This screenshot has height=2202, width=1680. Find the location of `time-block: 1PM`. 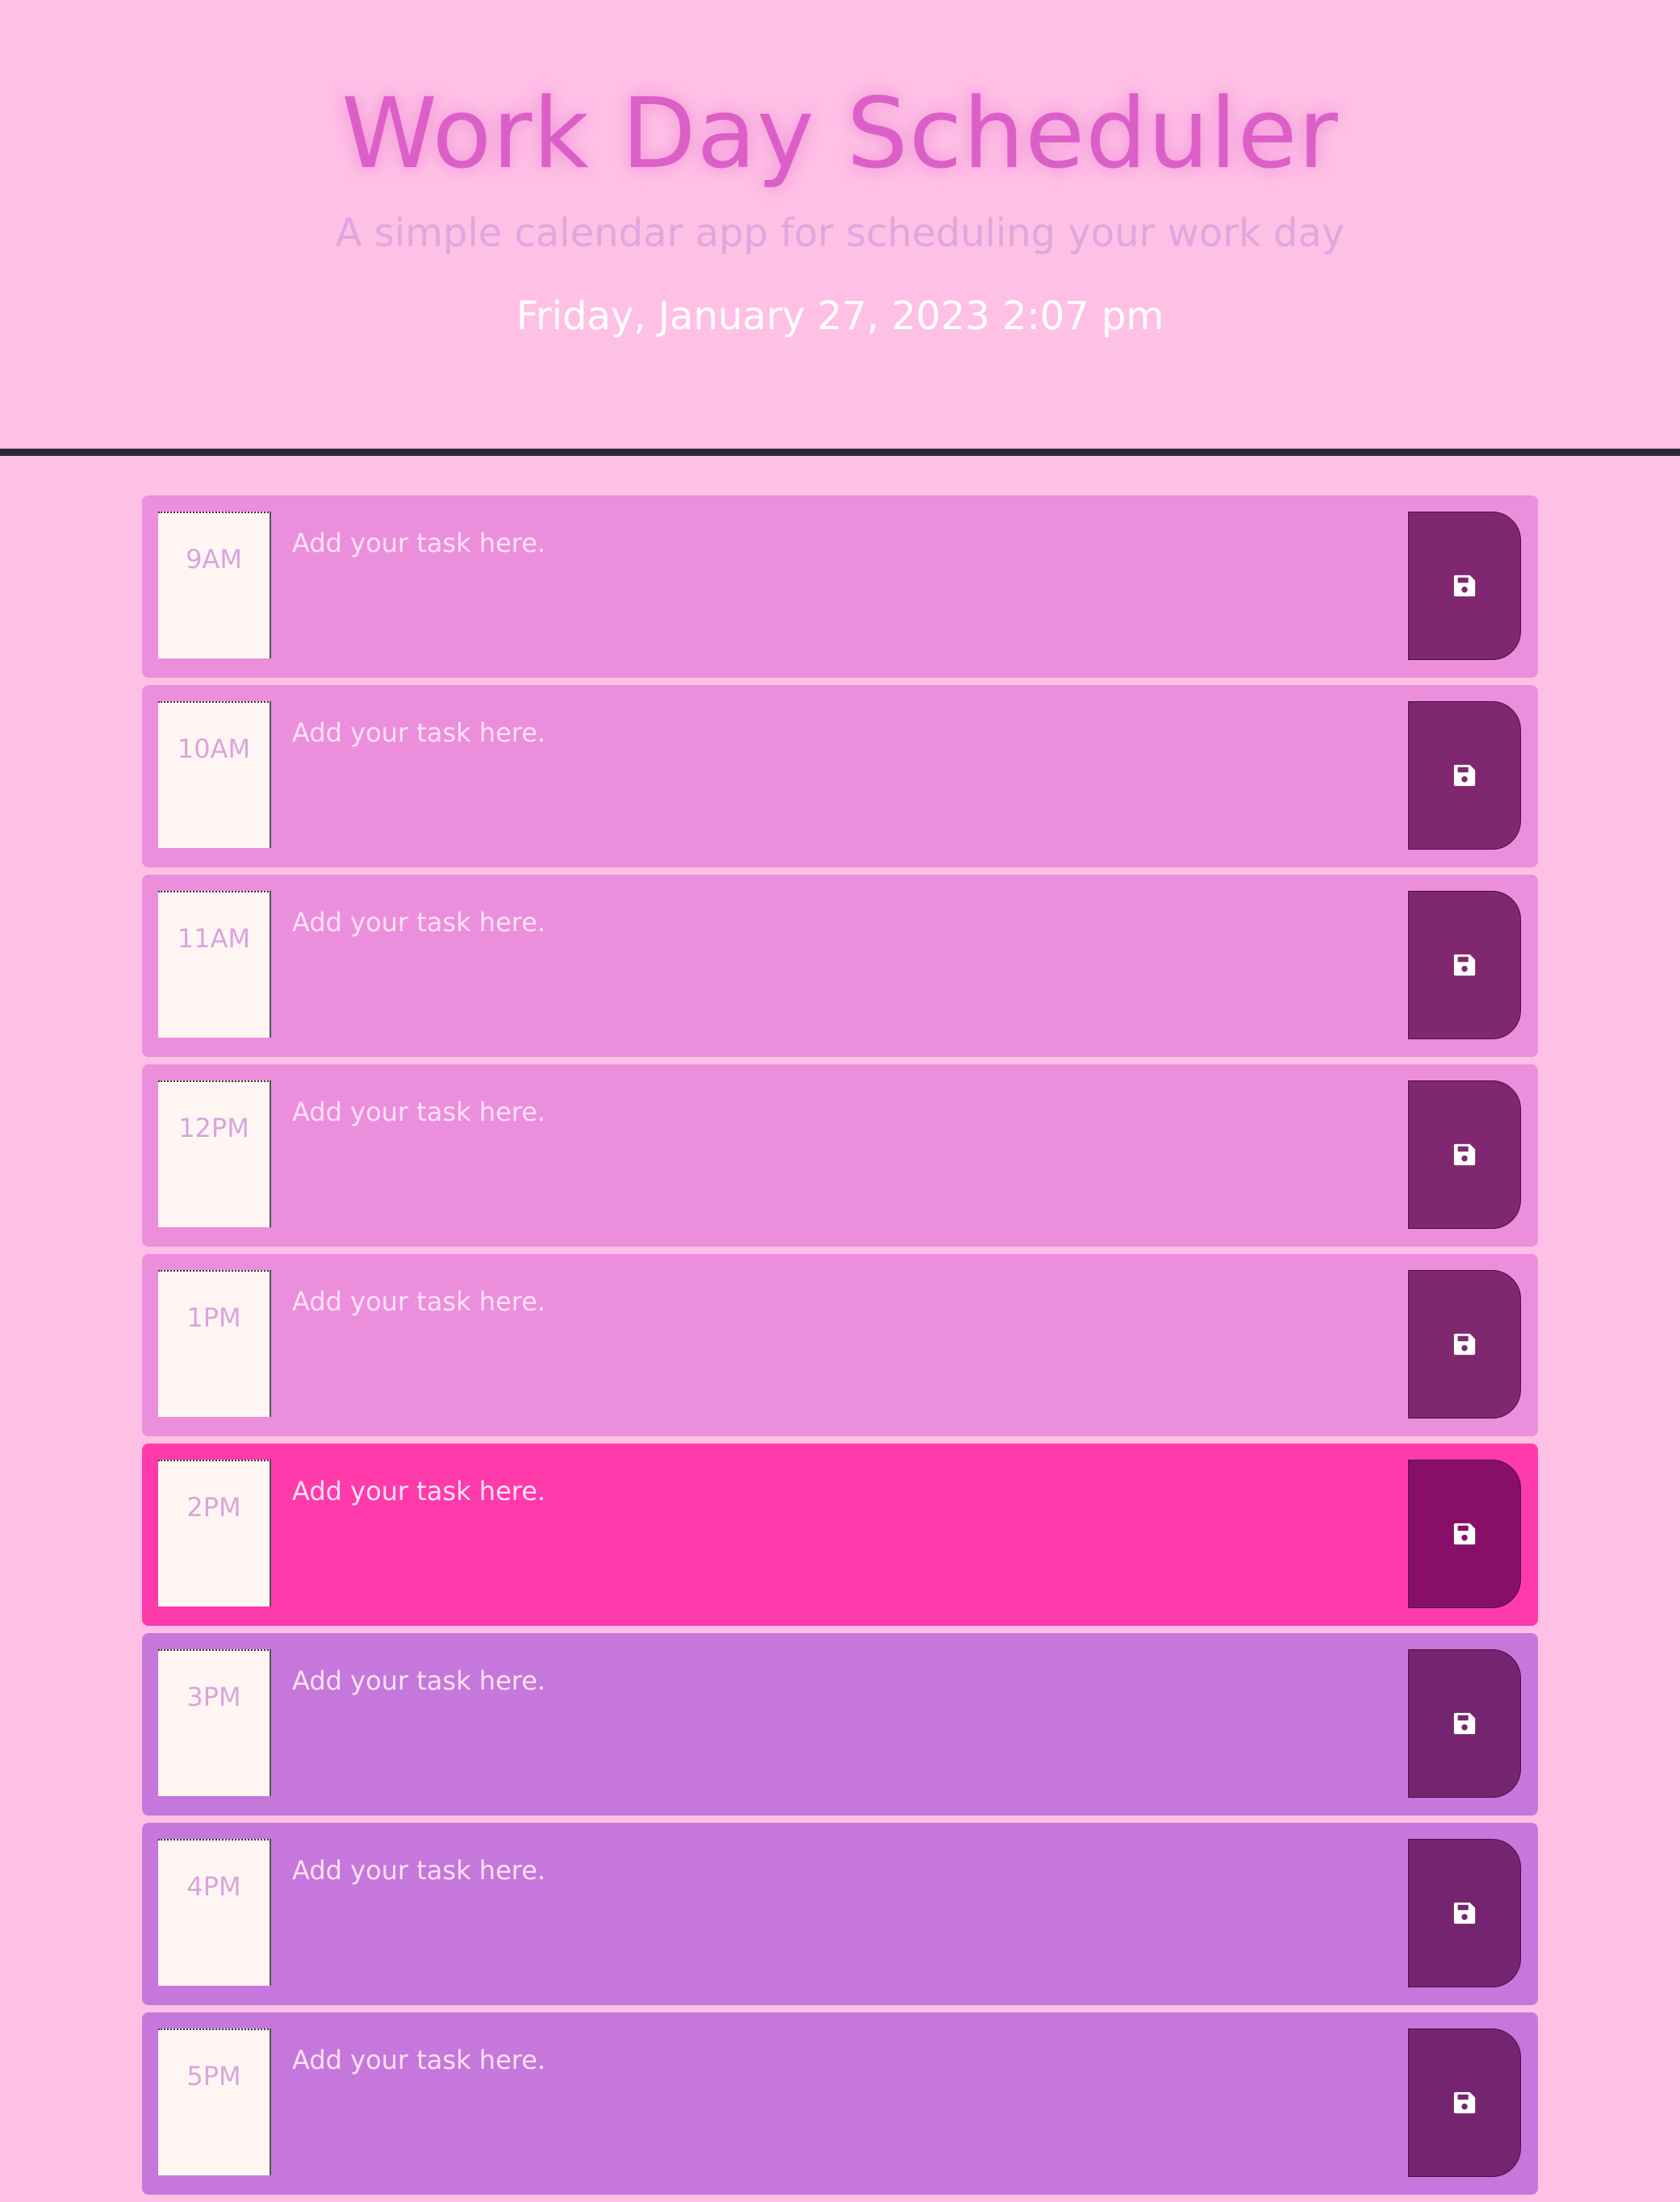

time-block: 1PM is located at coordinates (840, 1345).